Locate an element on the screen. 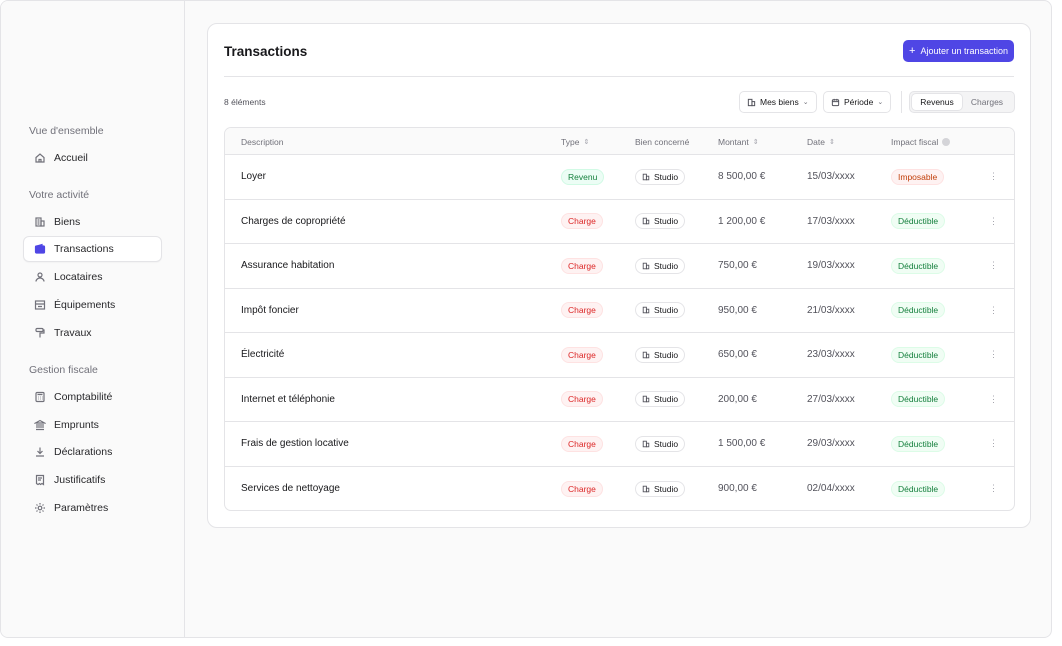  sidebar-item-transactions: Transactions is located at coordinates (92, 249).